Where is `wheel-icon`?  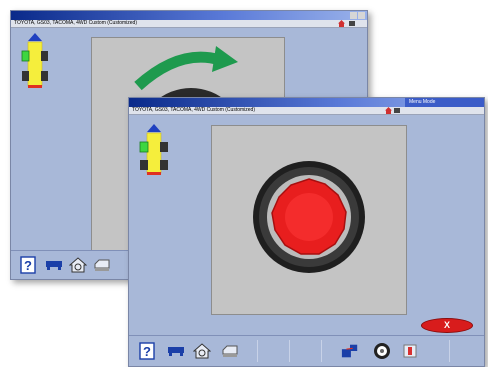 wheel-icon is located at coordinates (382, 351).